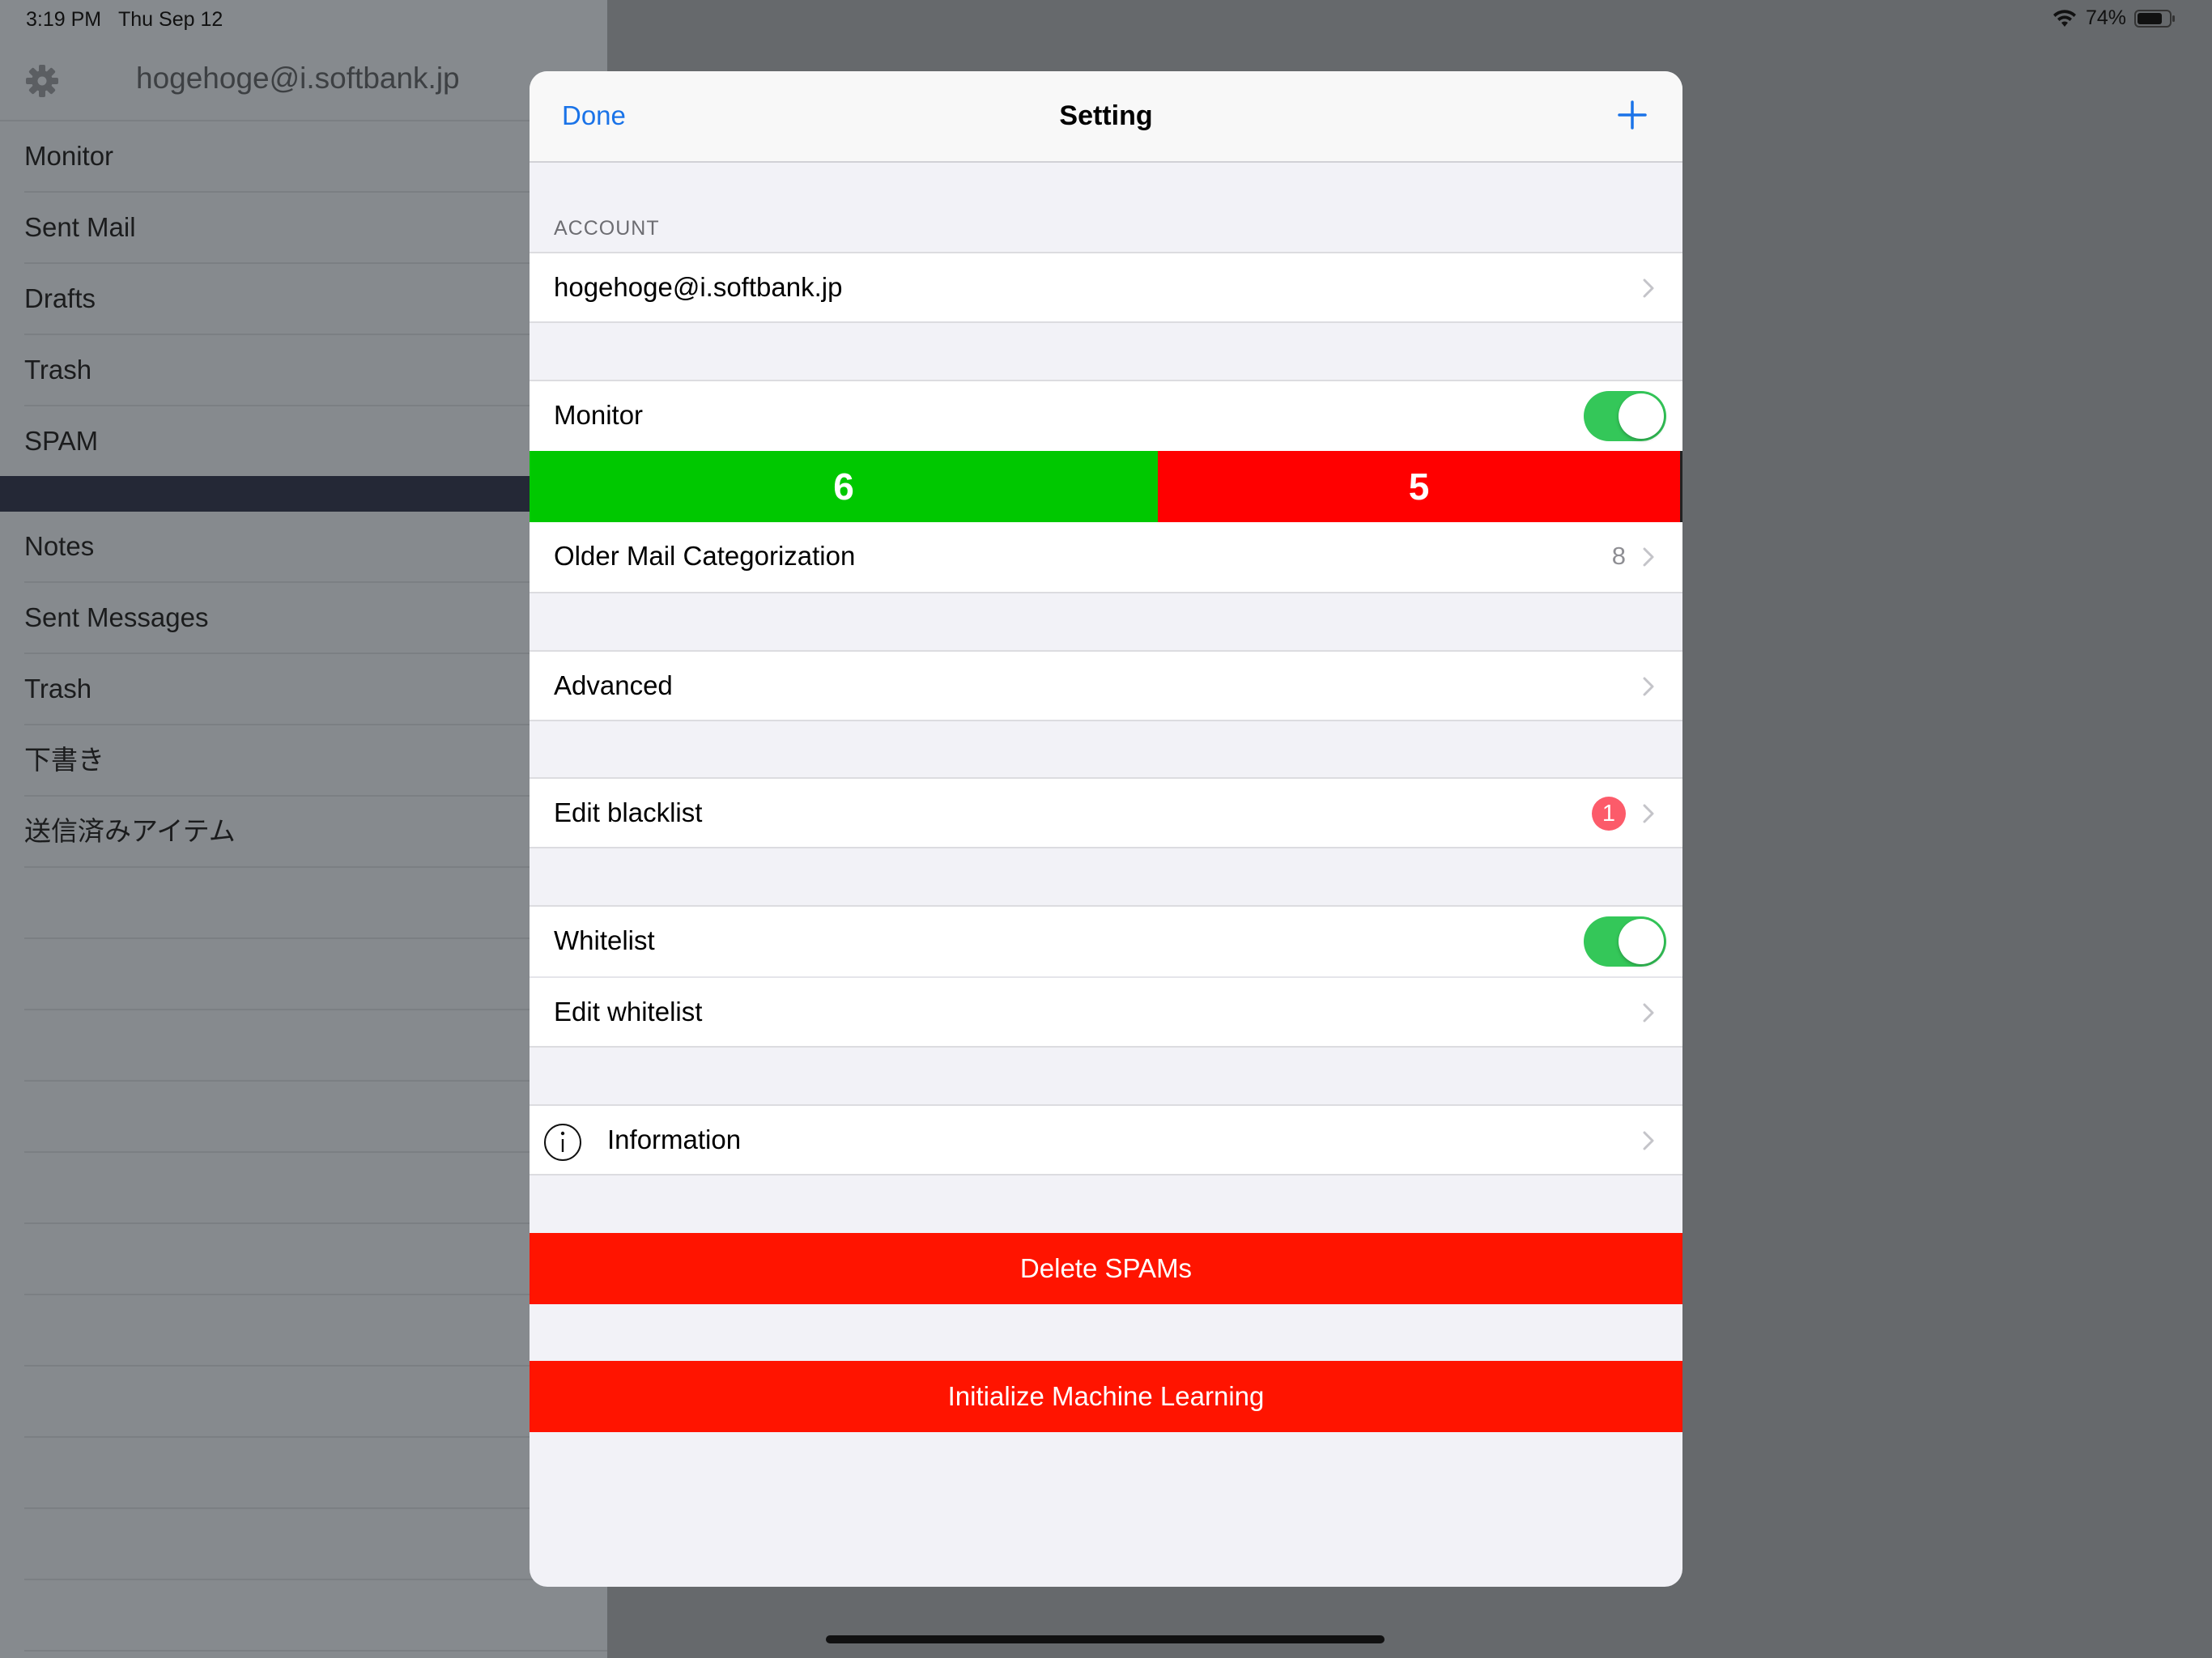  What do you see at coordinates (316, 618) in the screenshot?
I see `sidebar-item-sent-messages: Sent Messages` at bounding box center [316, 618].